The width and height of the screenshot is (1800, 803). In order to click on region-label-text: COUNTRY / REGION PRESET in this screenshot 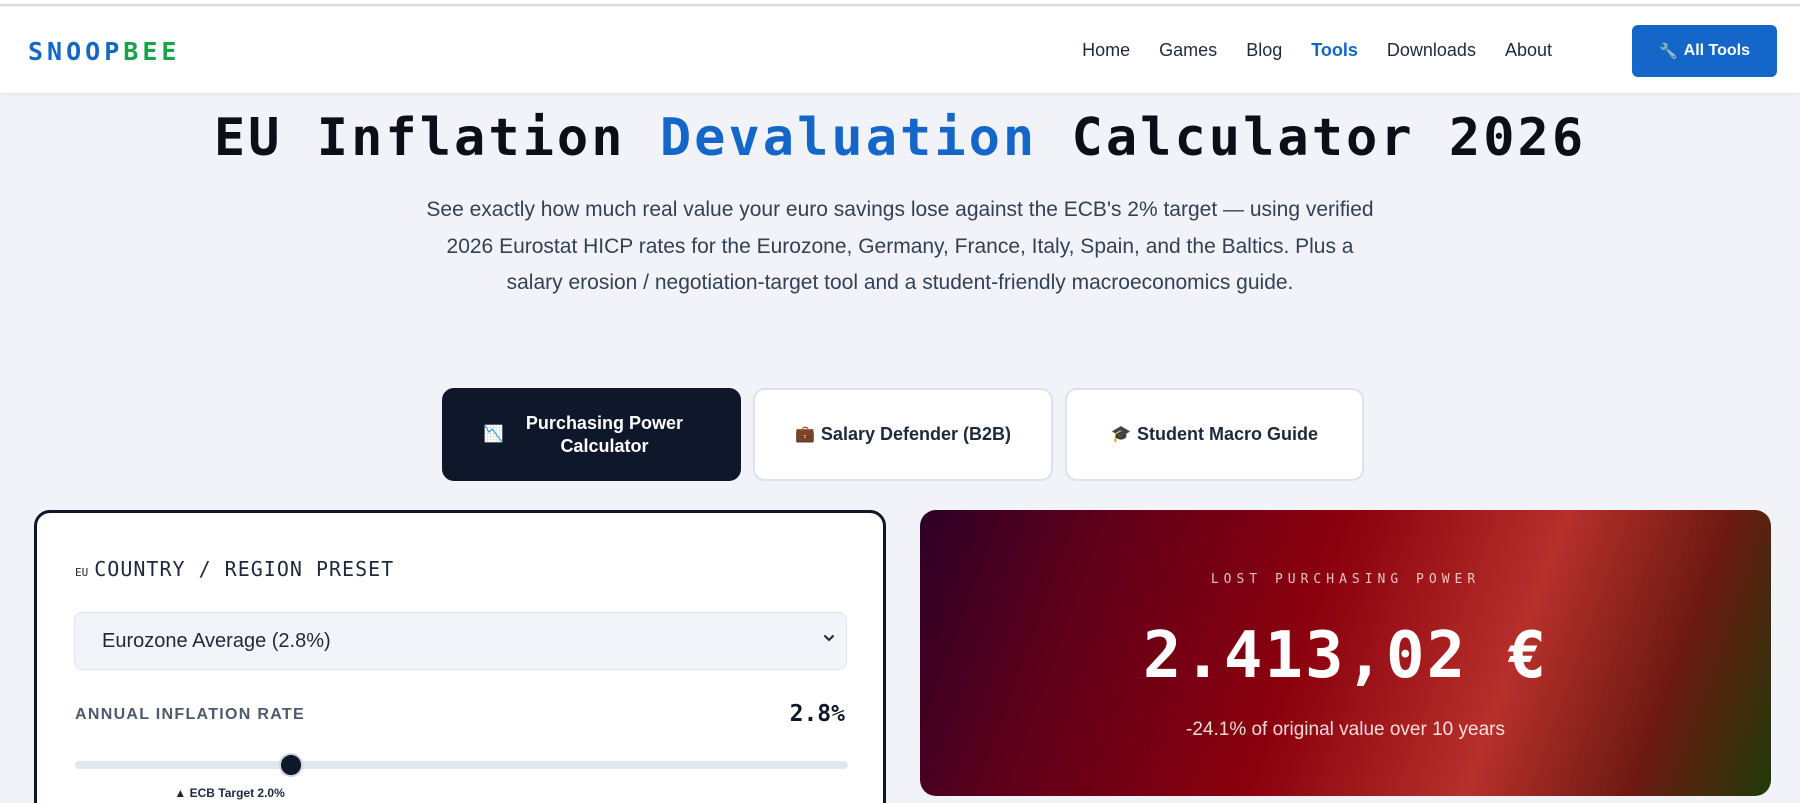, I will do `click(244, 569)`.